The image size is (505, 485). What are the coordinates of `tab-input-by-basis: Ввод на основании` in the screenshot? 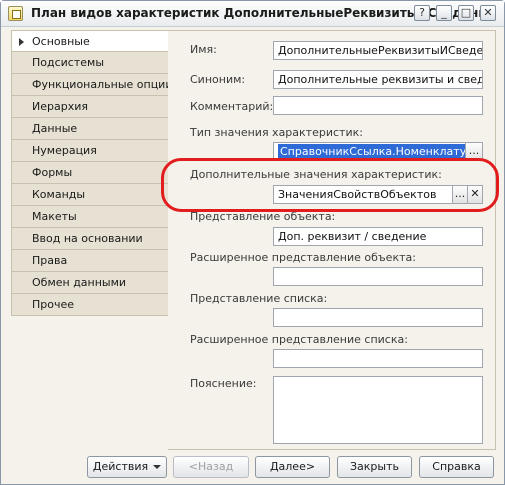 It's located at (90, 239).